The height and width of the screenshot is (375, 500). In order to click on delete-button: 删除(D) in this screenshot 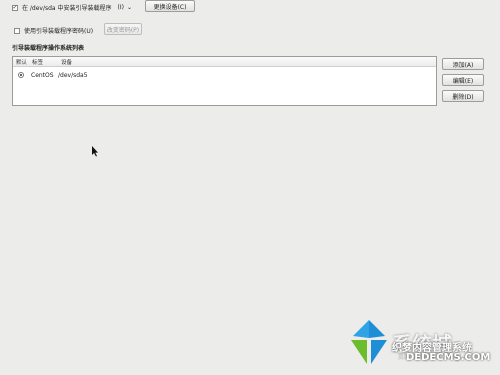, I will do `click(463, 96)`.